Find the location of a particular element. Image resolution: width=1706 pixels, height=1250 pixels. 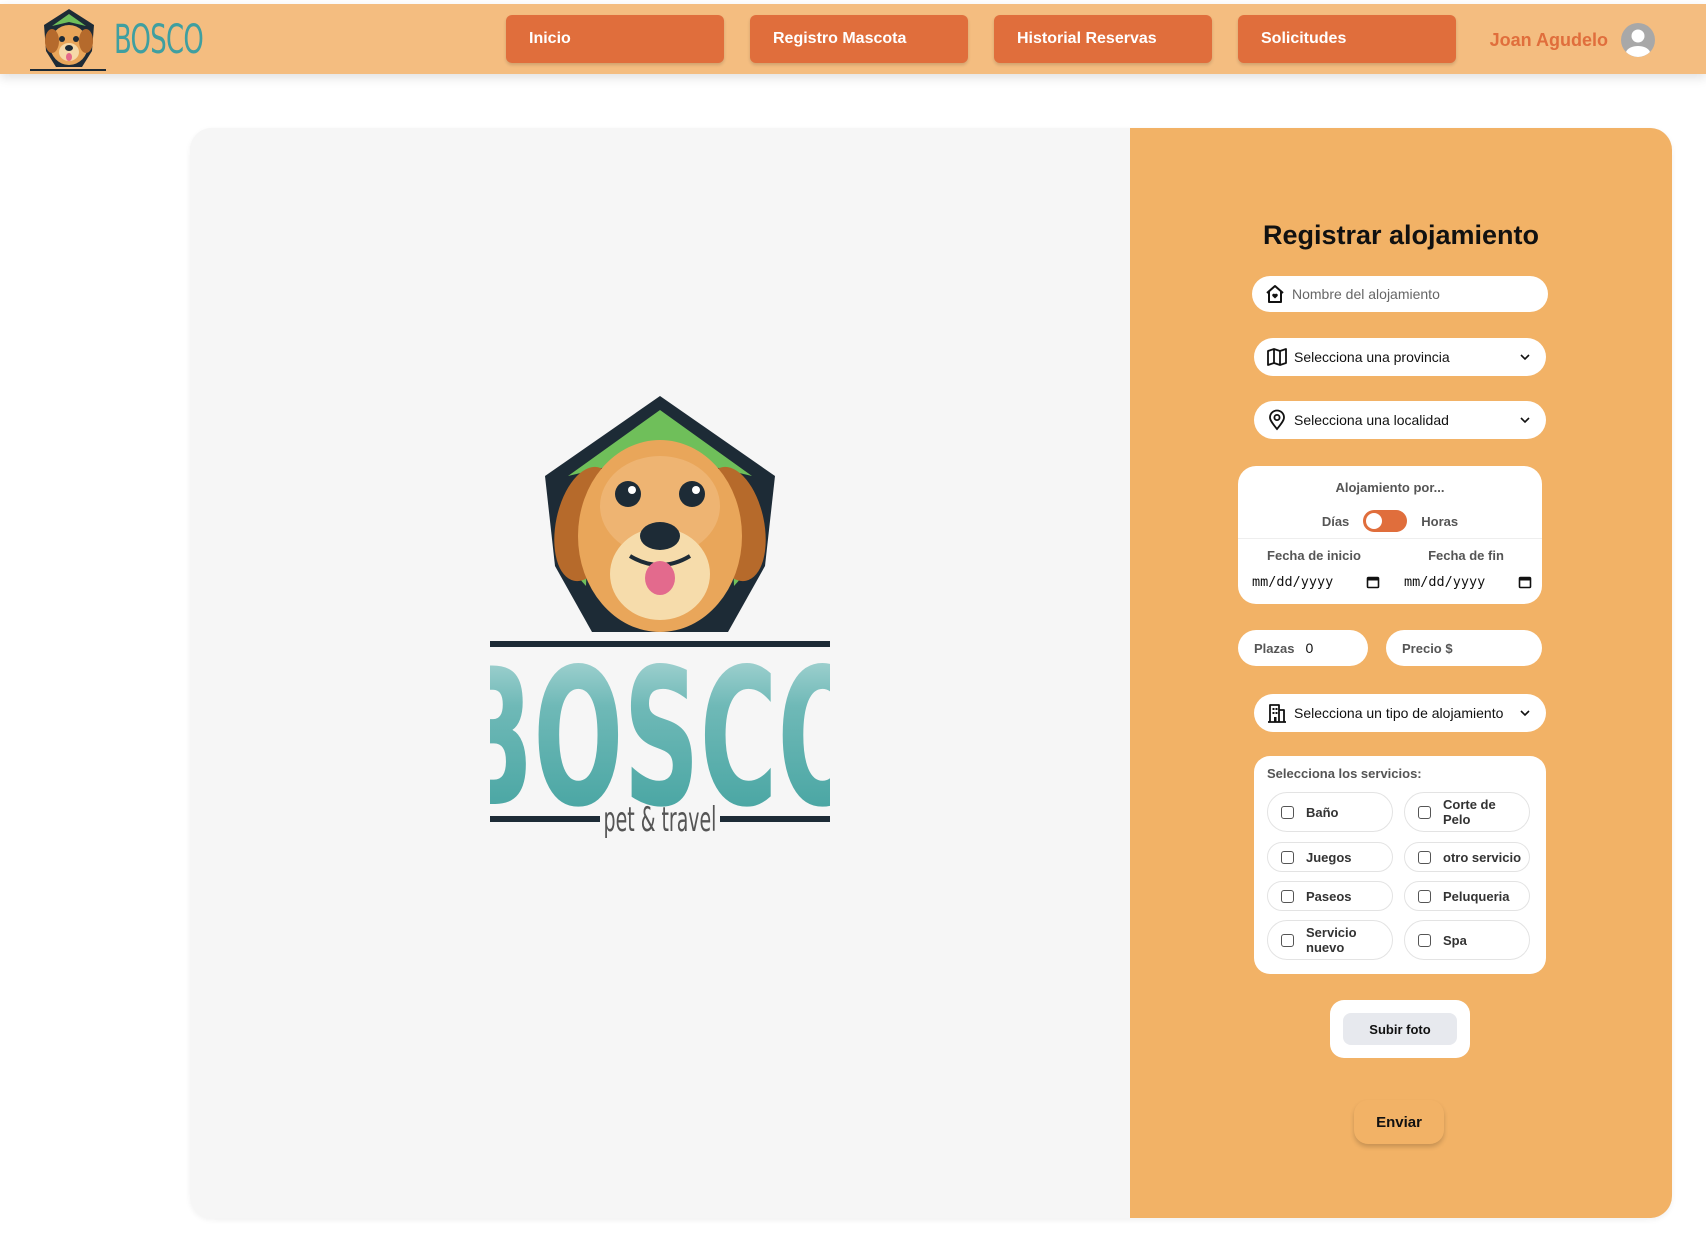

plazas-field: Plazas 0 is located at coordinates (1303, 648).